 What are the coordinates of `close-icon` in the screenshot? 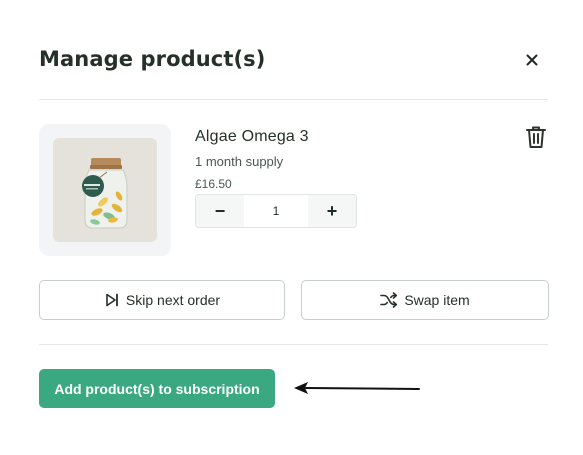 It's located at (532, 60).